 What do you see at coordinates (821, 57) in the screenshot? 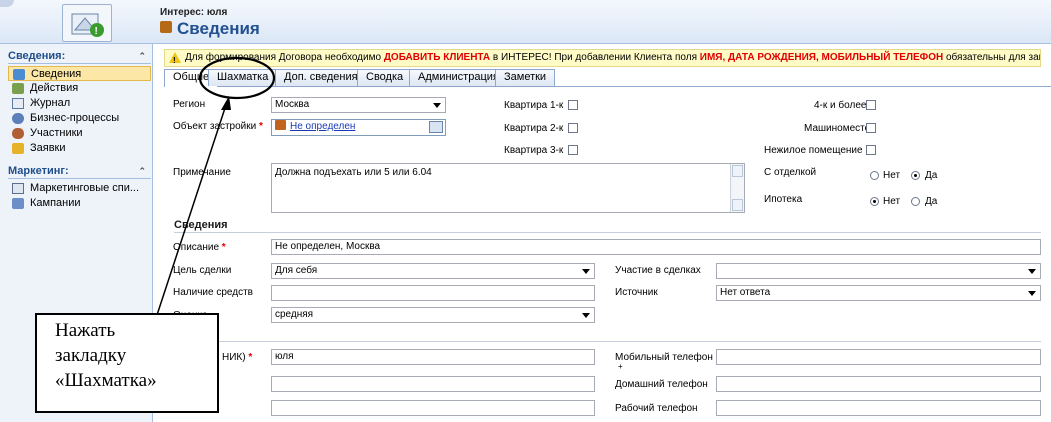
I see `warning-highlight: ИМЯ, ДАТА РОЖДЕНИЯ, МОБИЛЬНЫЙ ТЕЛЕФОН` at bounding box center [821, 57].